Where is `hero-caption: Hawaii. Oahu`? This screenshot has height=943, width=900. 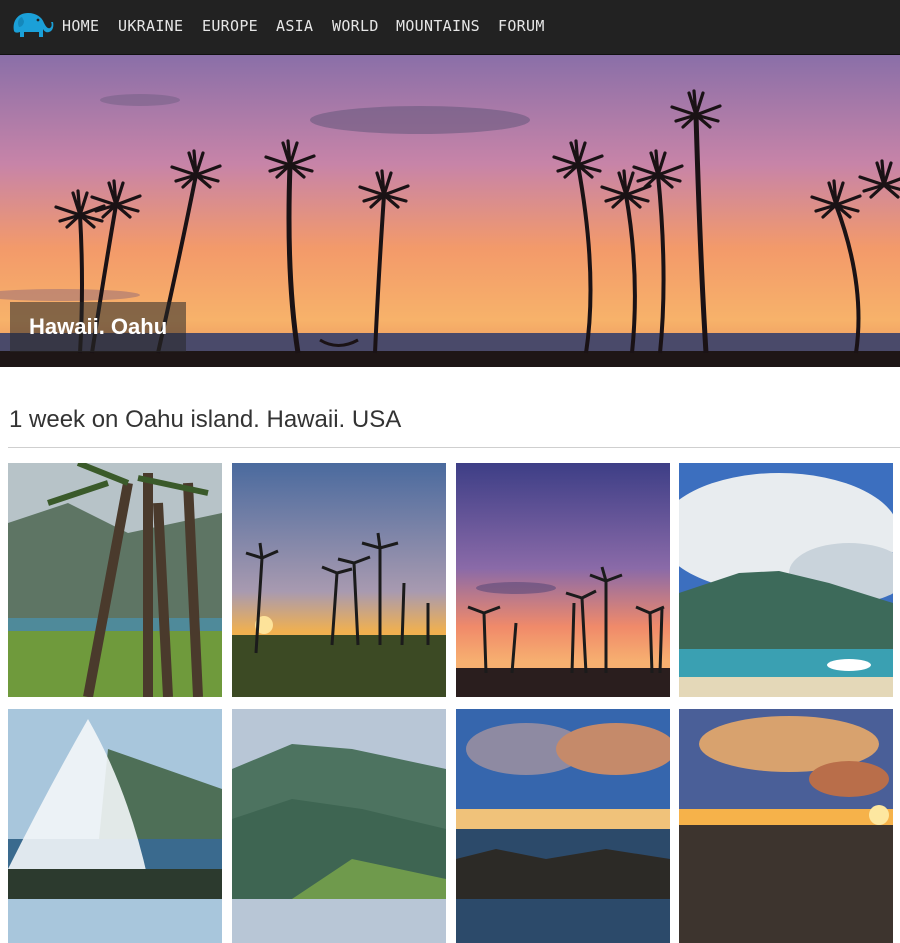 hero-caption: Hawaii. Oahu is located at coordinates (98, 327).